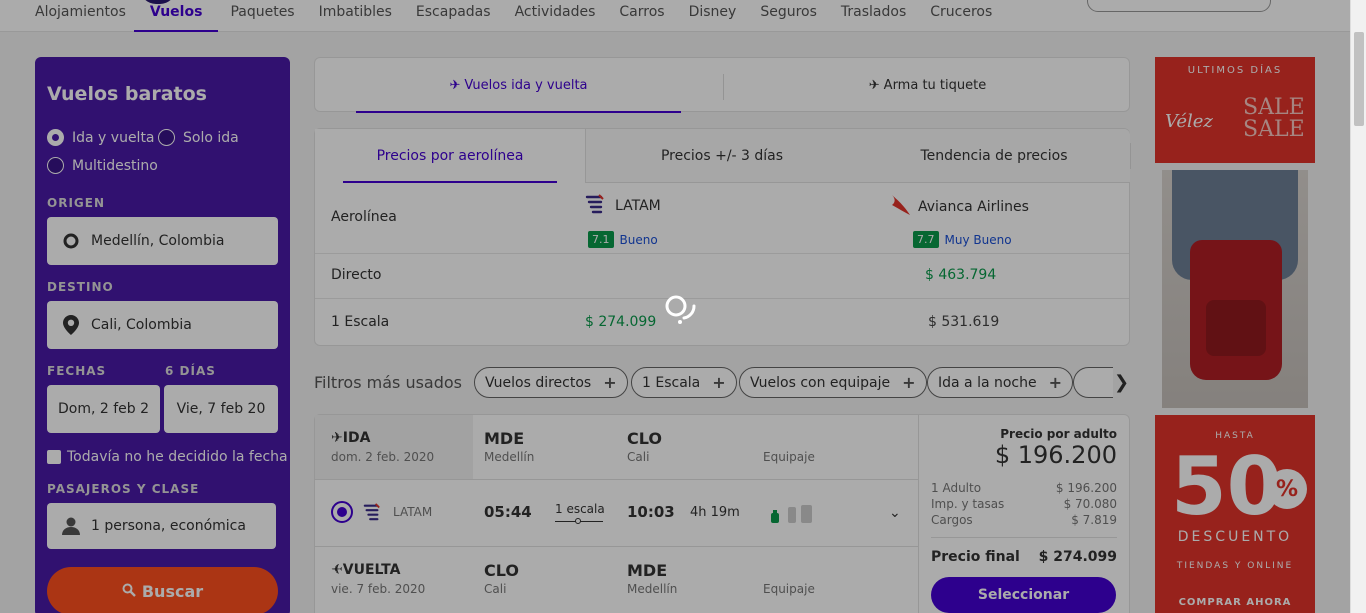  I want to click on loading-spinner-icon, so click(679, 309).